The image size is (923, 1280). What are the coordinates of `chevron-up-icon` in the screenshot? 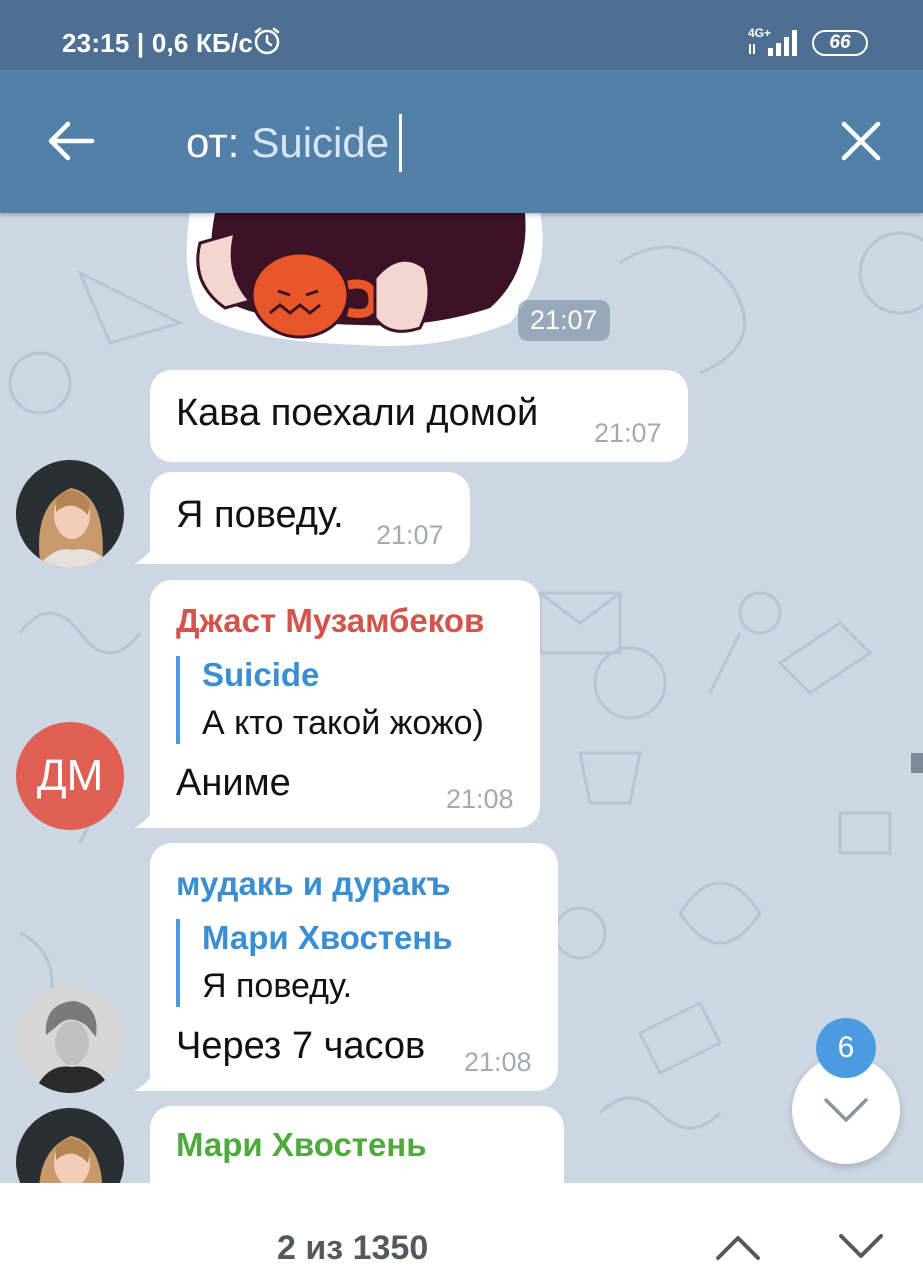 It's located at (738, 1247).